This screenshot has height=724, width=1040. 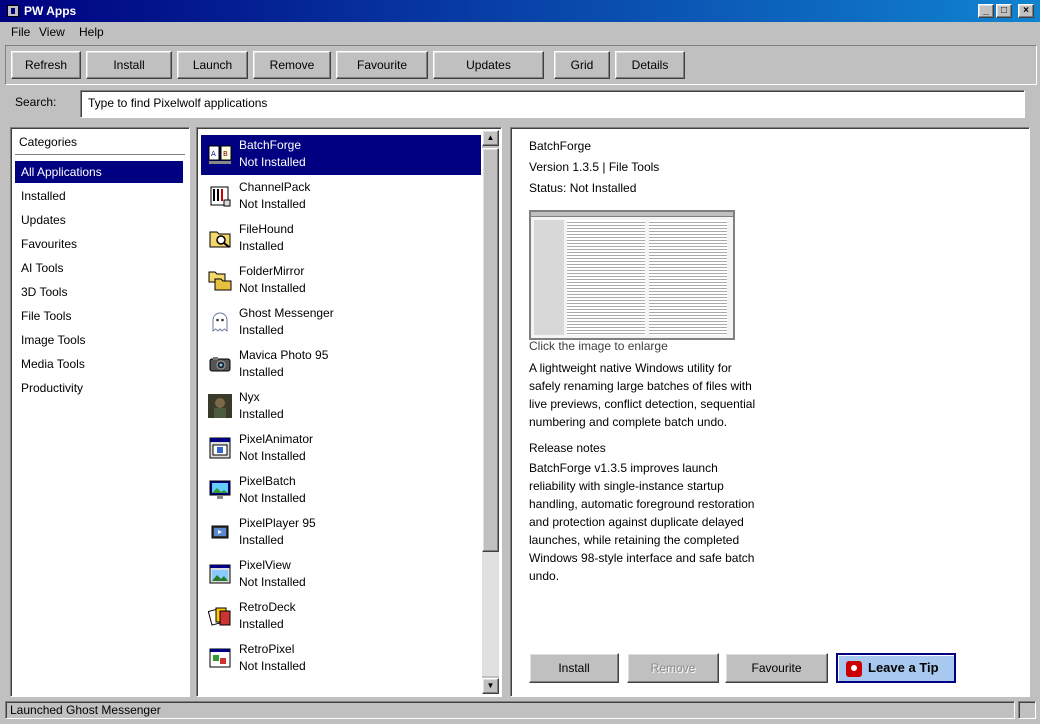 What do you see at coordinates (490, 686) in the screenshot?
I see `scroll-down-button: ▼` at bounding box center [490, 686].